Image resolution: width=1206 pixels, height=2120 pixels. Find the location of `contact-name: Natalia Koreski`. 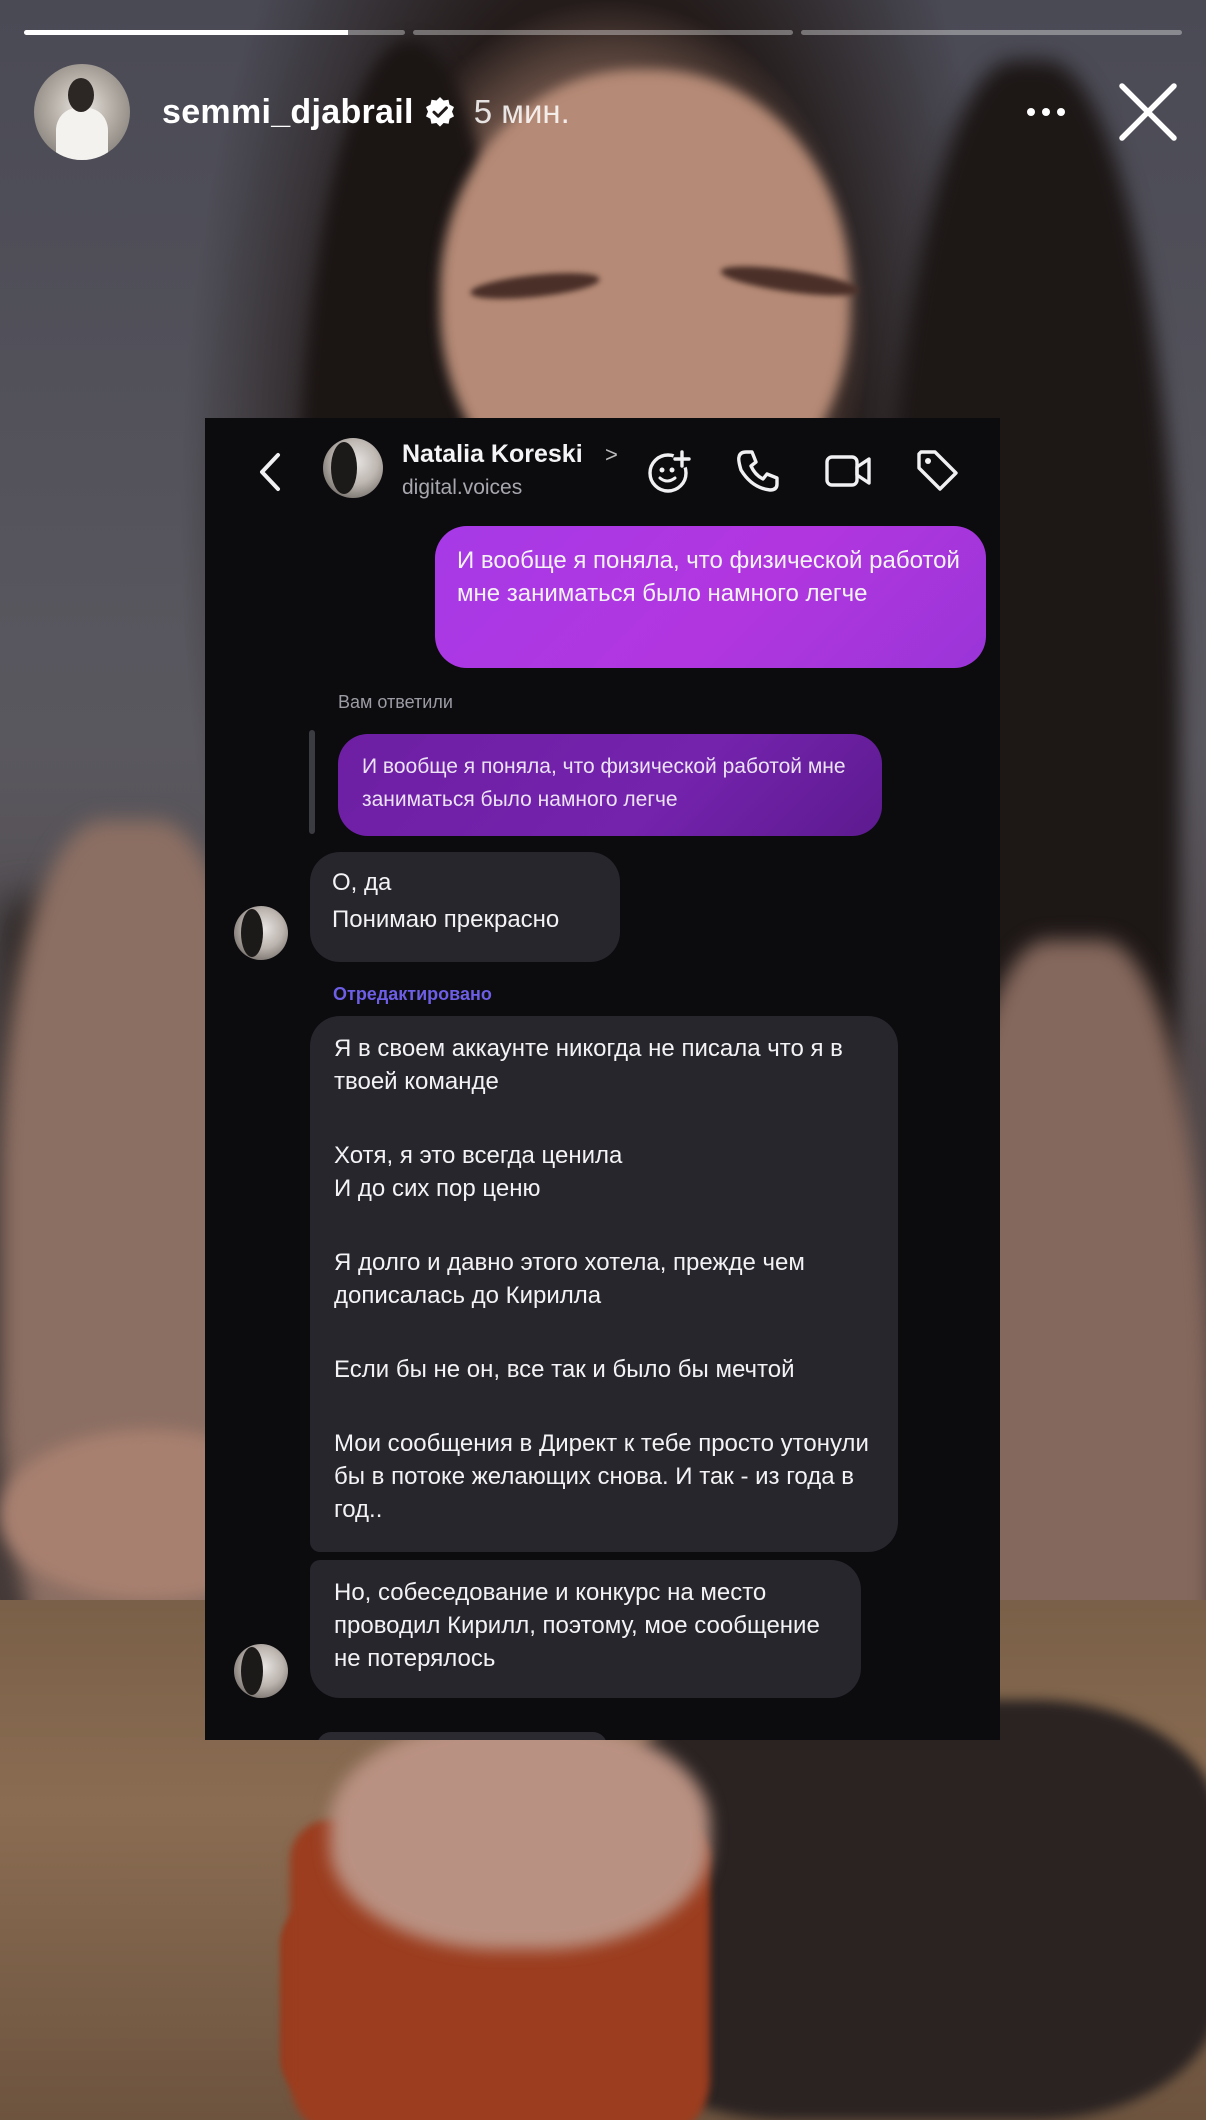

contact-name: Natalia Koreski is located at coordinates (492, 454).